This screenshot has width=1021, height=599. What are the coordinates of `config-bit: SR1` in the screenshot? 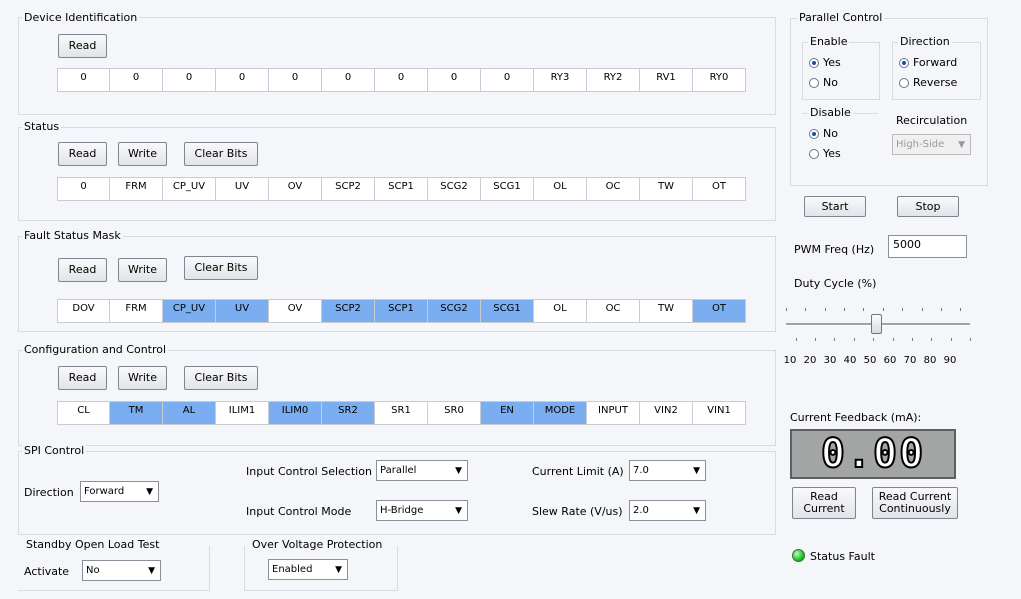 It's located at (401, 413).